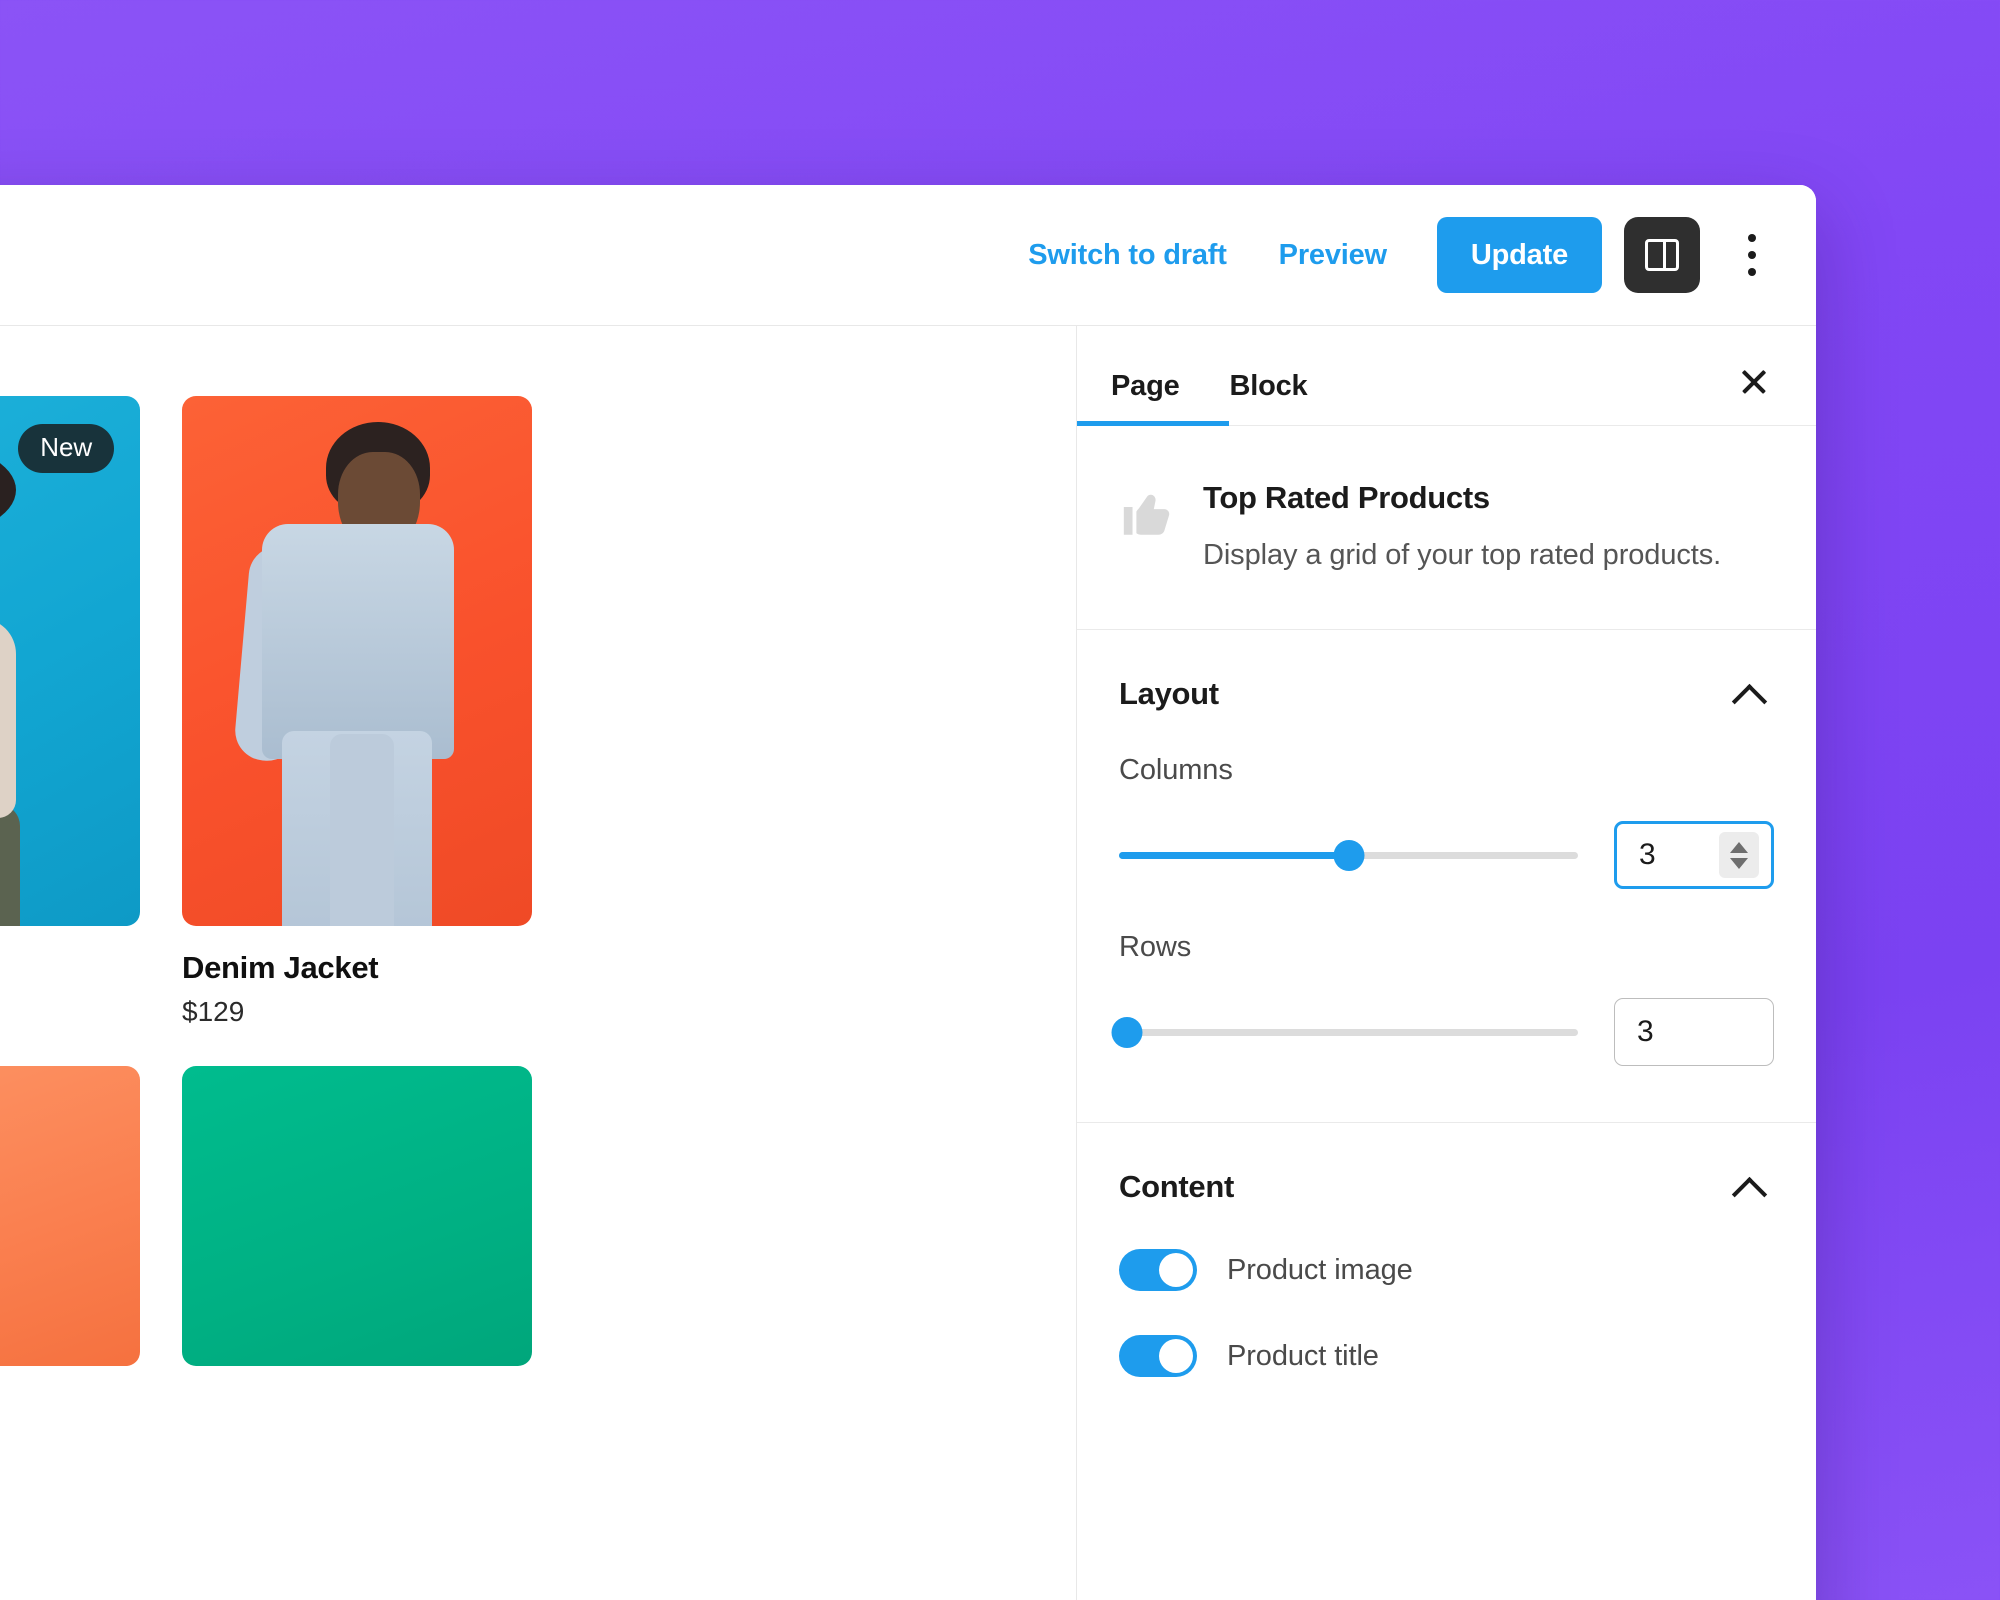 This screenshot has width=2000, height=1600. What do you see at coordinates (1127, 255) in the screenshot?
I see `switch-to-draft-button: Switch to draft` at bounding box center [1127, 255].